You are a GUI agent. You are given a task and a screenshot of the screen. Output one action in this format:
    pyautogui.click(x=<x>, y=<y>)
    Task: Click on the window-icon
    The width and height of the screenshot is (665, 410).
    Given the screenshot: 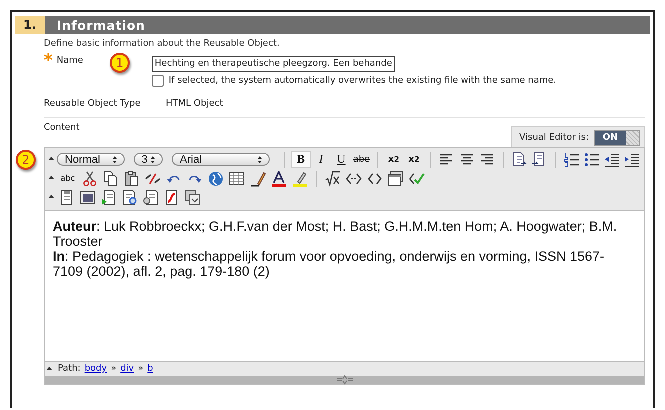 What is the action you would take?
    pyautogui.click(x=396, y=178)
    